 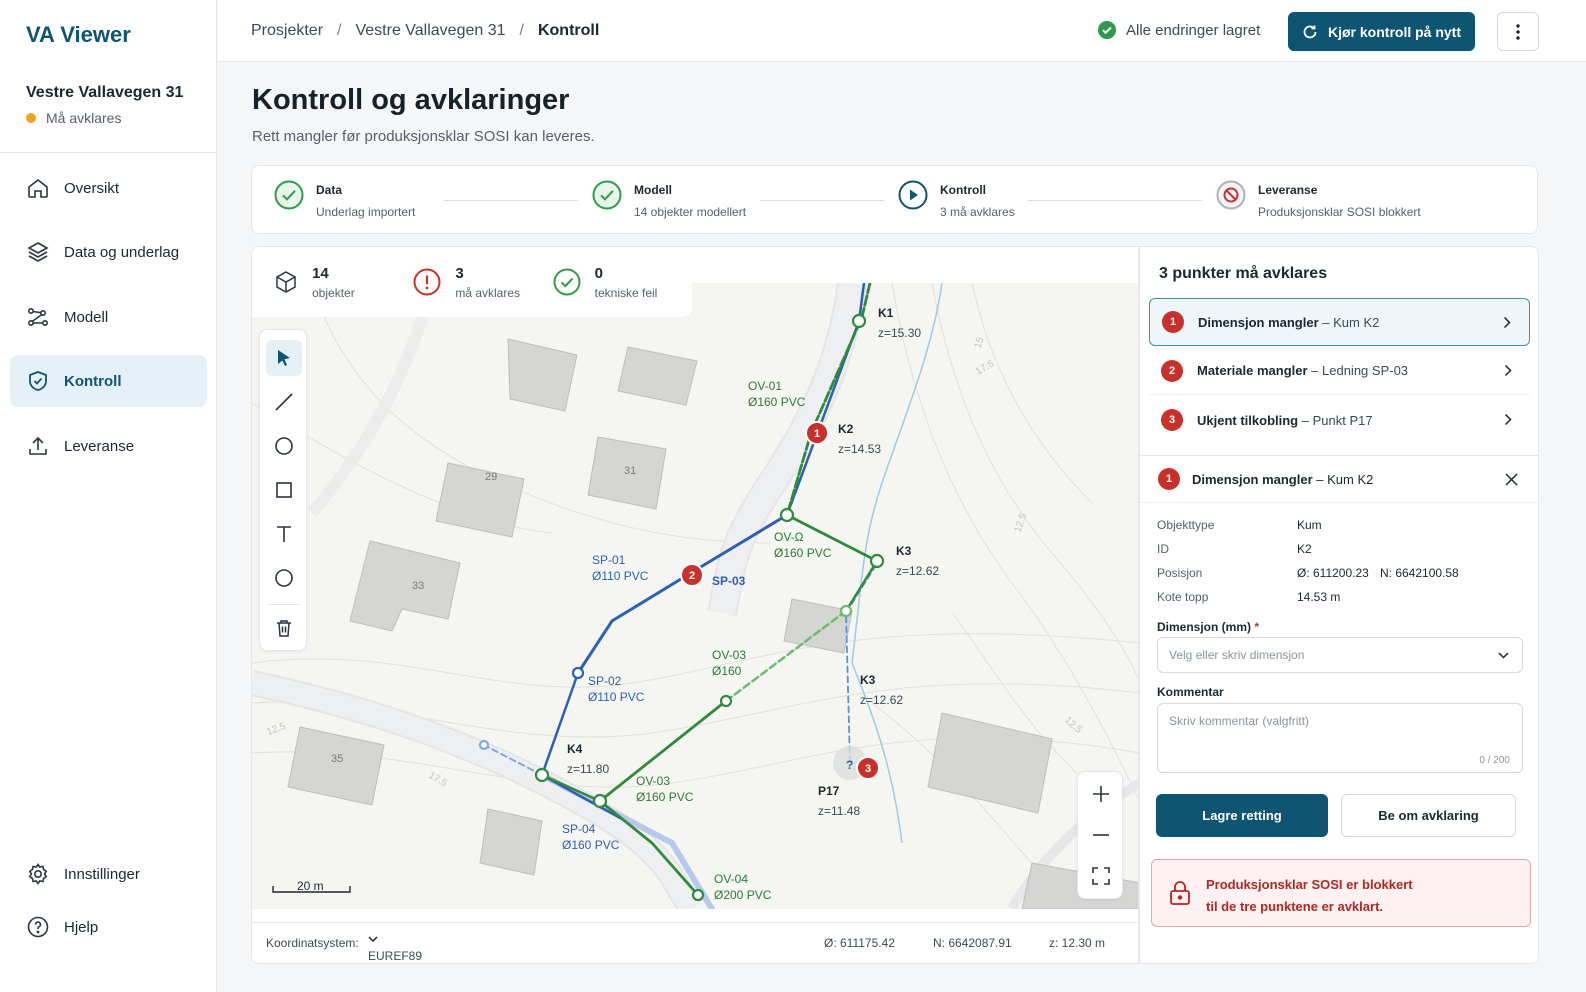 What do you see at coordinates (108, 446) in the screenshot?
I see `nav-item-leveranse: Leveranse` at bounding box center [108, 446].